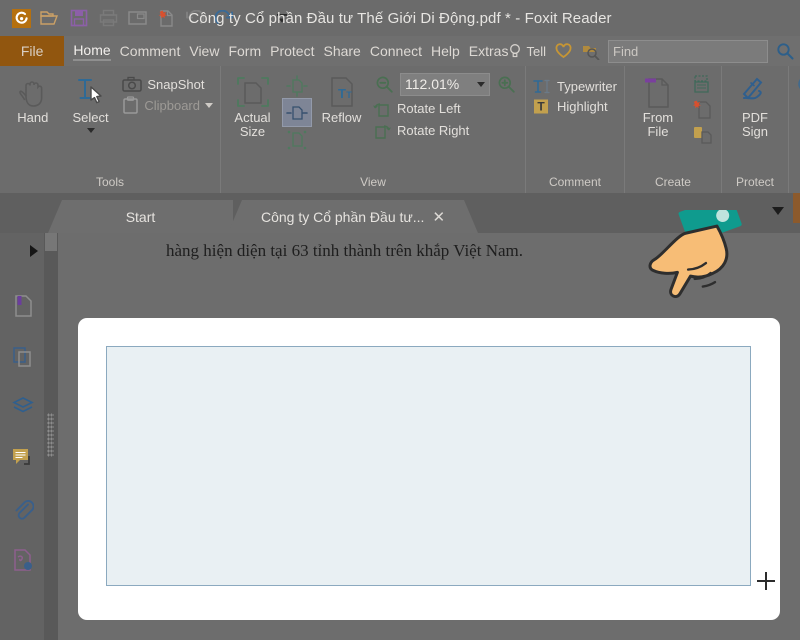 The width and height of the screenshot is (800, 640). I want to click on menu-item-comment: Comment, so click(150, 51).